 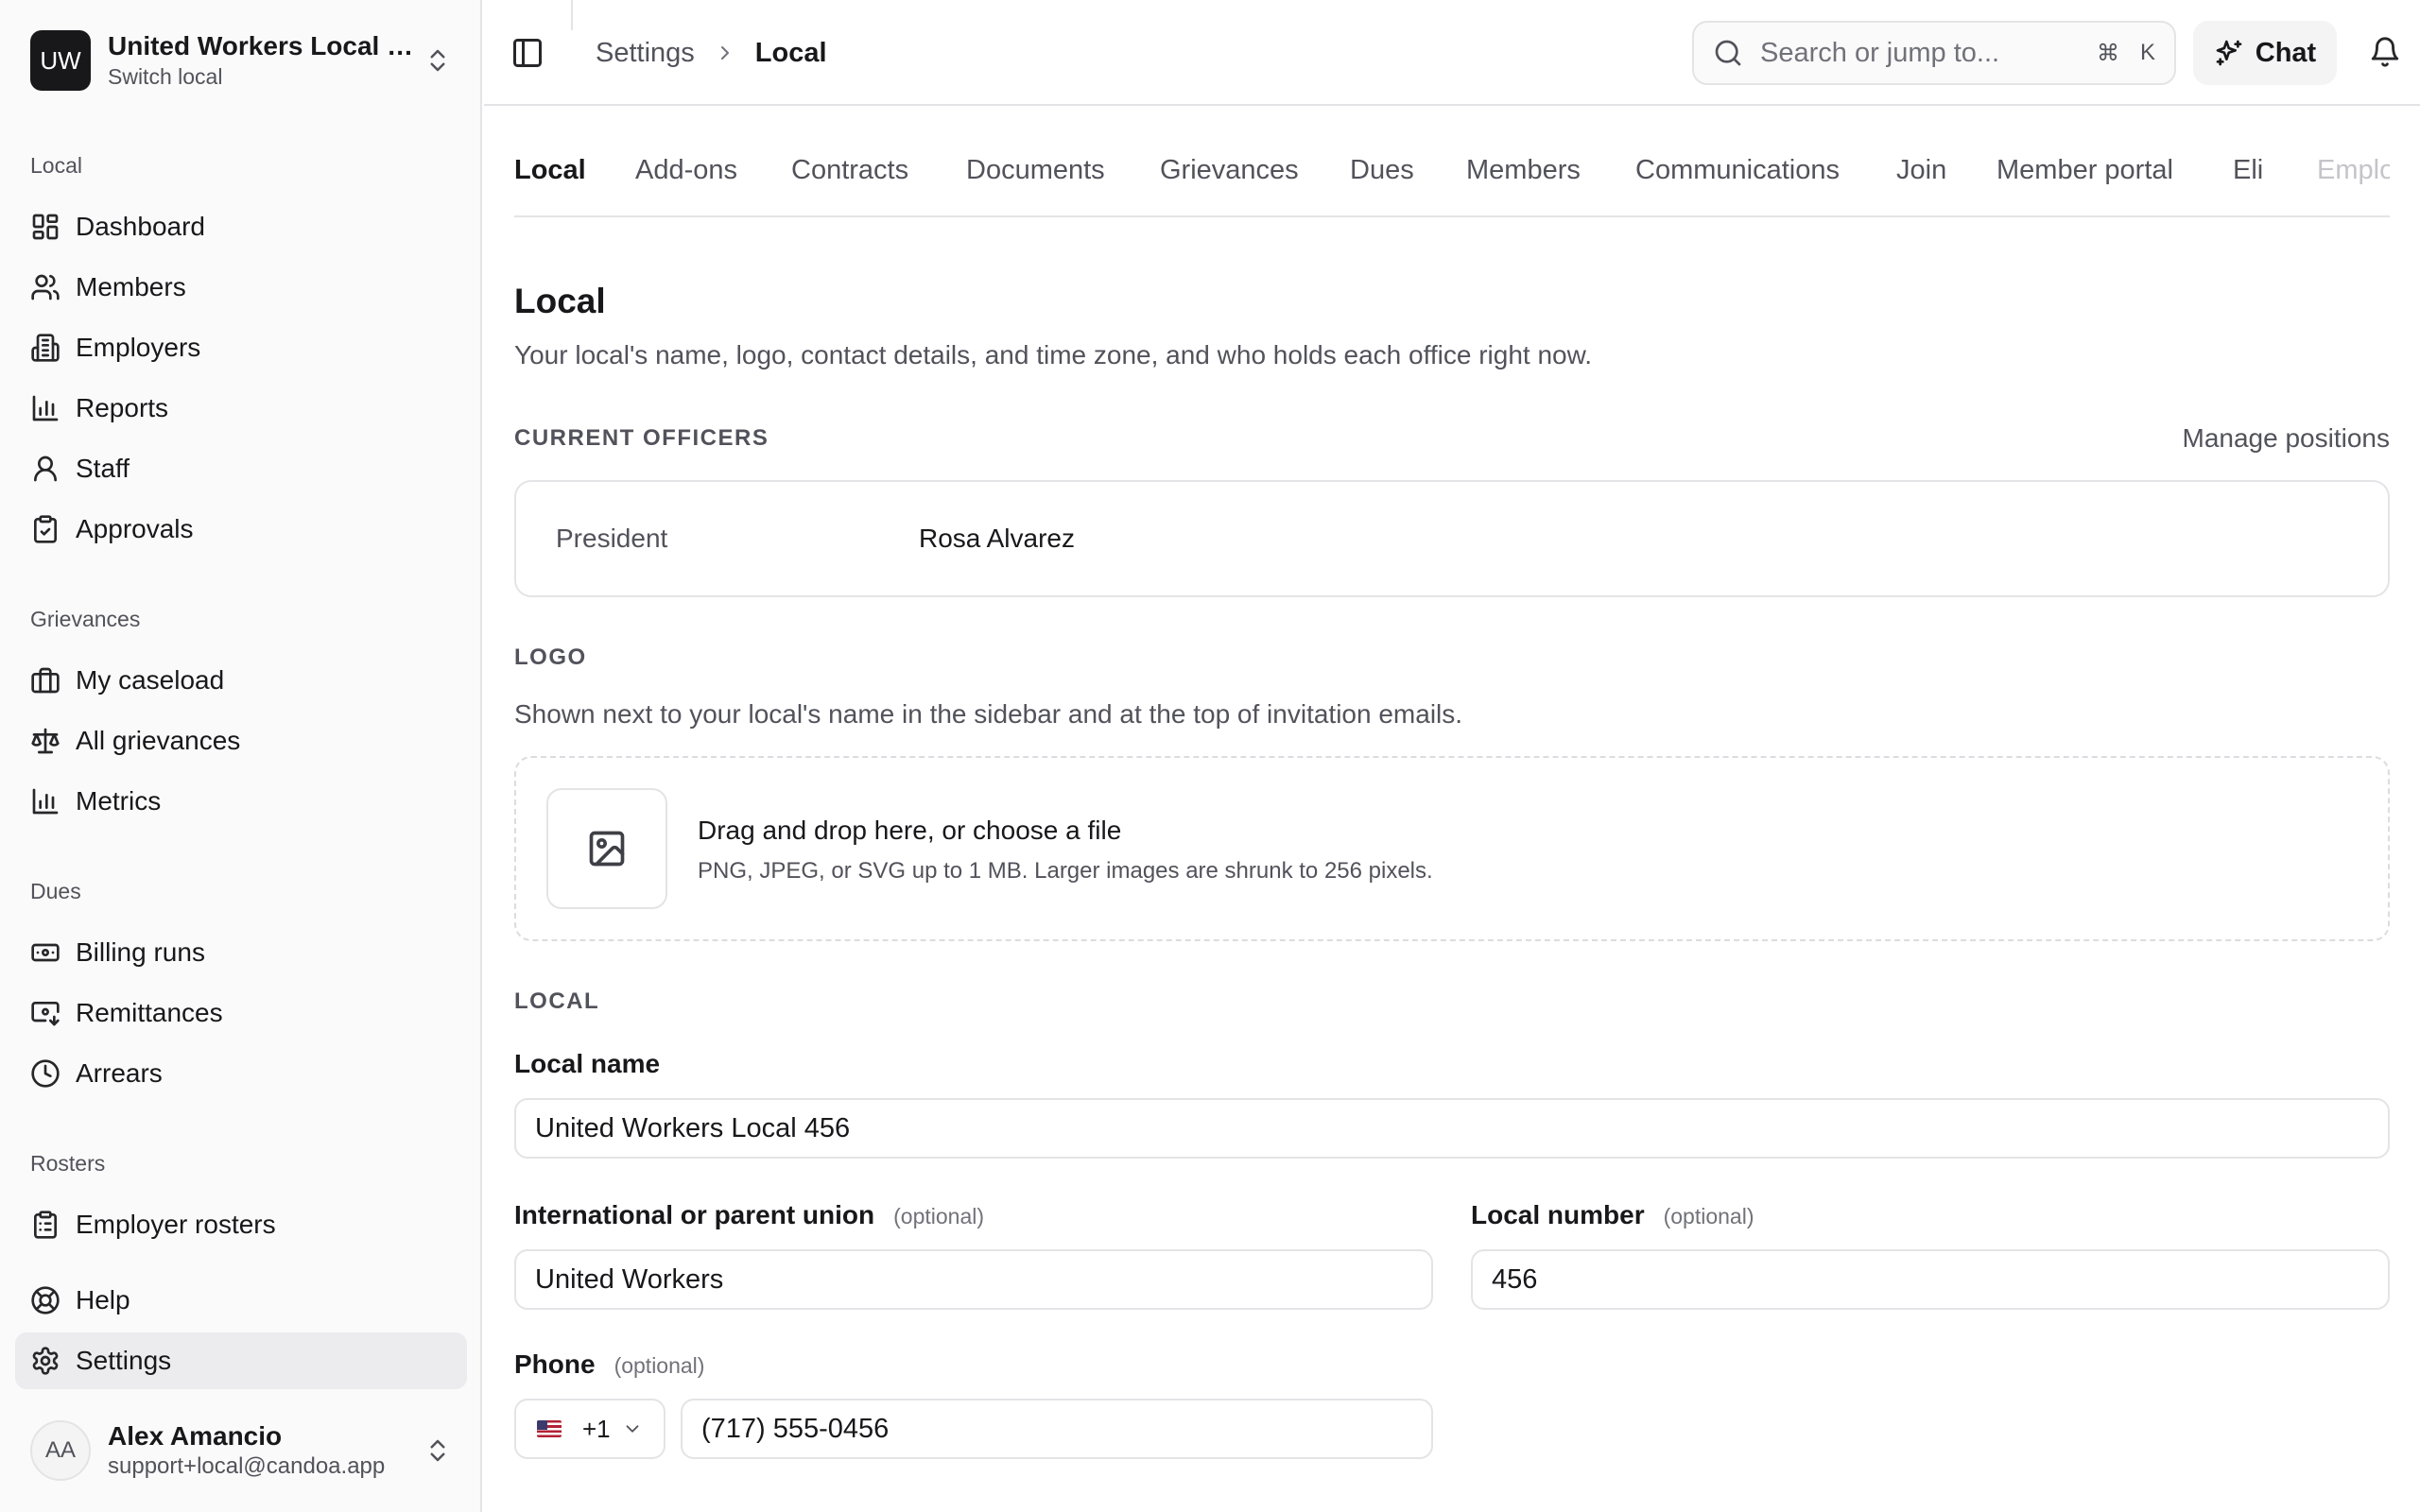 I want to click on country-code: +1, so click(x=596, y=1428).